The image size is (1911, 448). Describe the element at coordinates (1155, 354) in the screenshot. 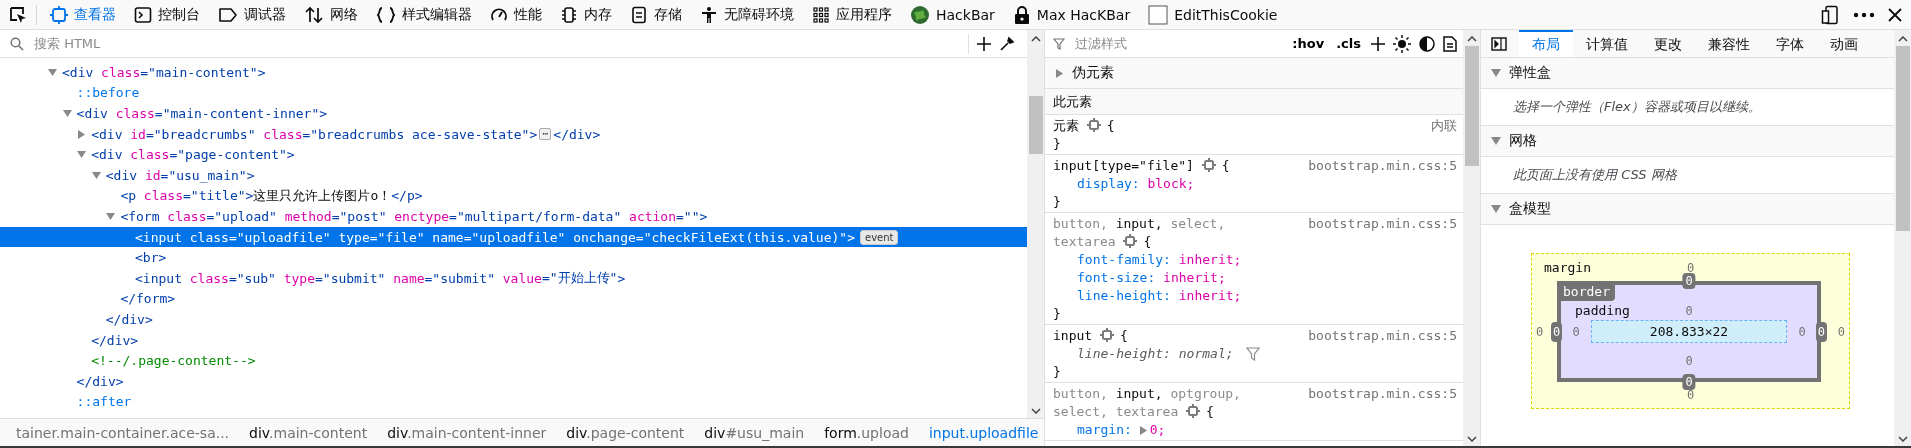

I see `declaration: line-height: normal;` at that location.